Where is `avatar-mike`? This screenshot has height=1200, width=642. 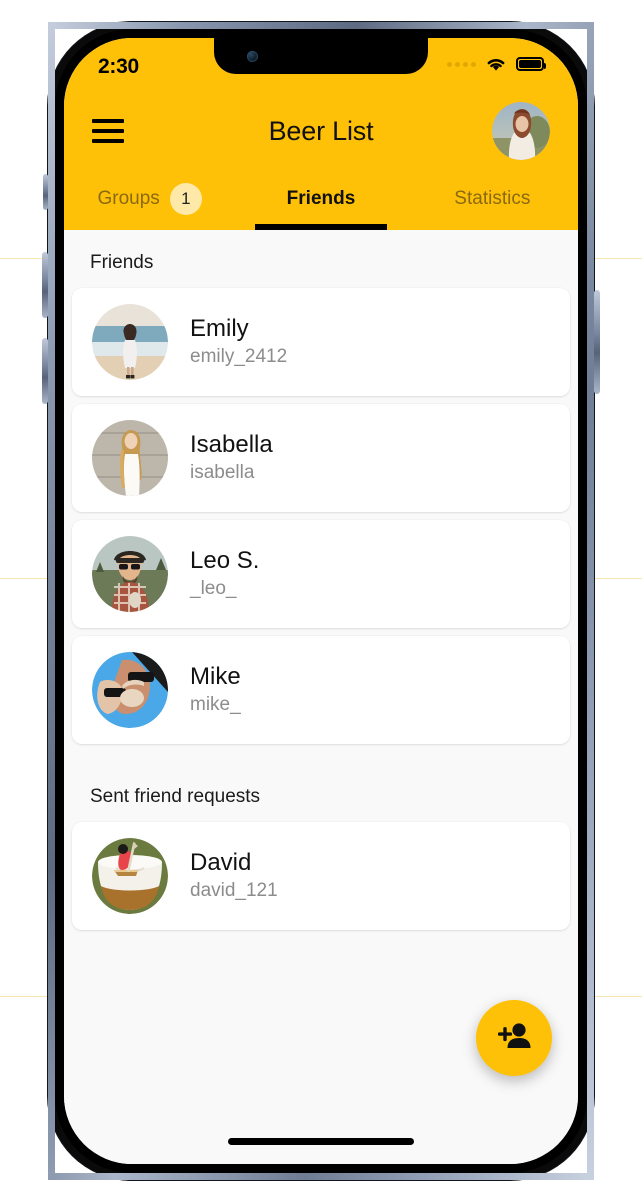
avatar-mike is located at coordinates (130, 690).